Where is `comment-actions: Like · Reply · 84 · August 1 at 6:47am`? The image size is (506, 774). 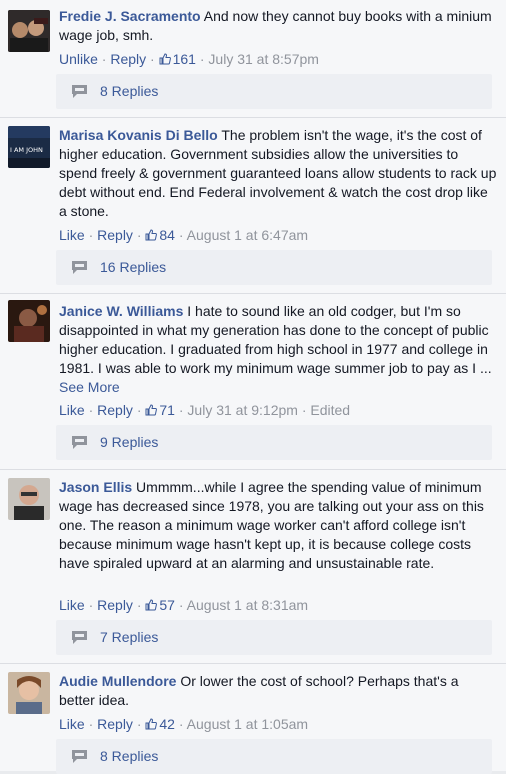 comment-actions: Like · Reply · 84 · August 1 at 6:47am is located at coordinates (184, 235).